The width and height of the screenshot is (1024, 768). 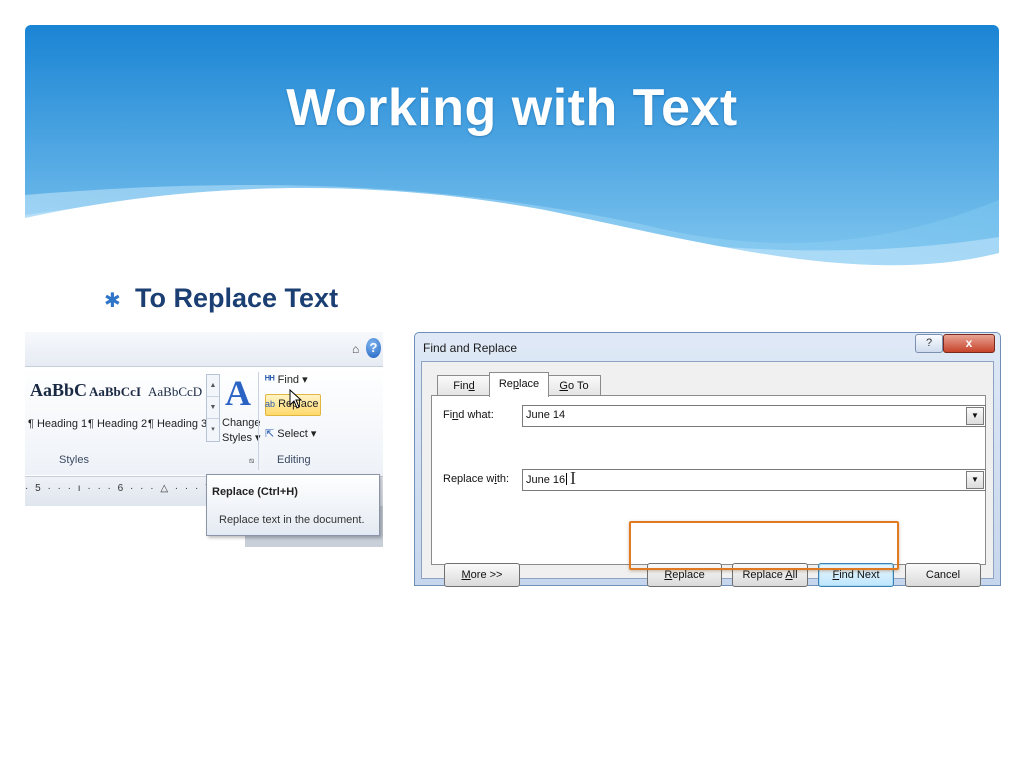 What do you see at coordinates (505, 384) in the screenshot?
I see `tab-replace-label: Re` at bounding box center [505, 384].